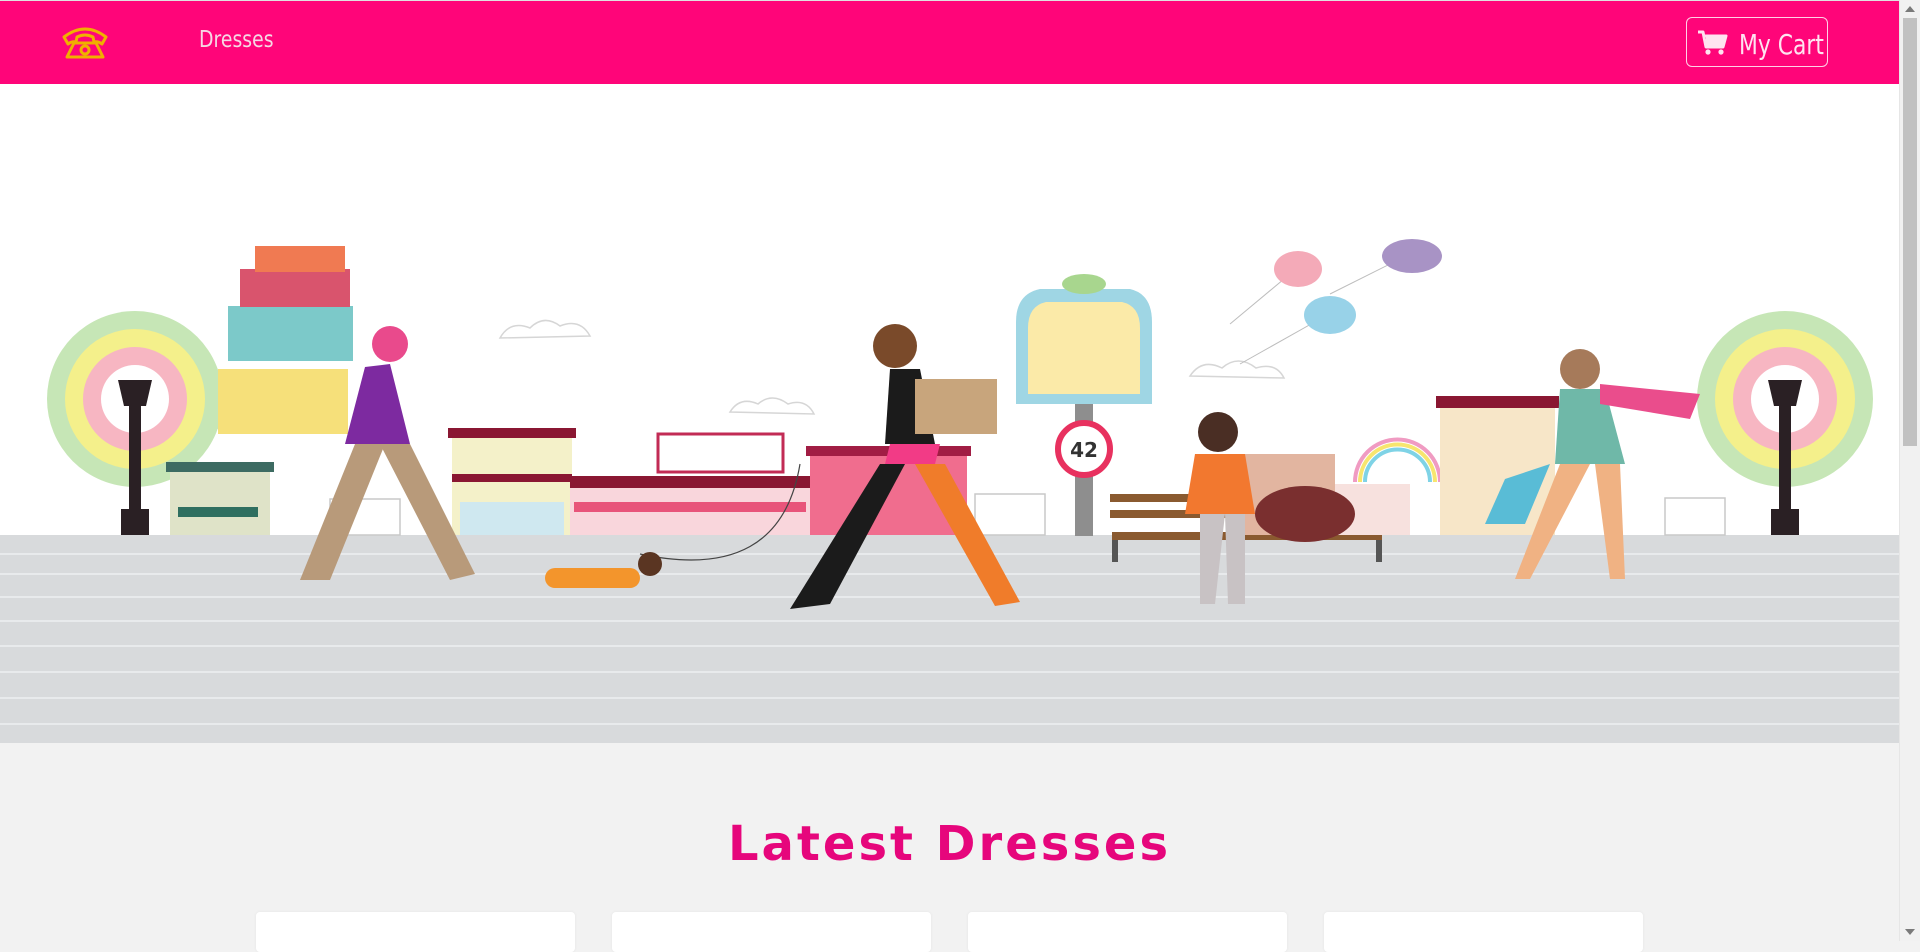 The image size is (1920, 952). What do you see at coordinates (85, 41) in the screenshot?
I see `telephone-icon` at bounding box center [85, 41].